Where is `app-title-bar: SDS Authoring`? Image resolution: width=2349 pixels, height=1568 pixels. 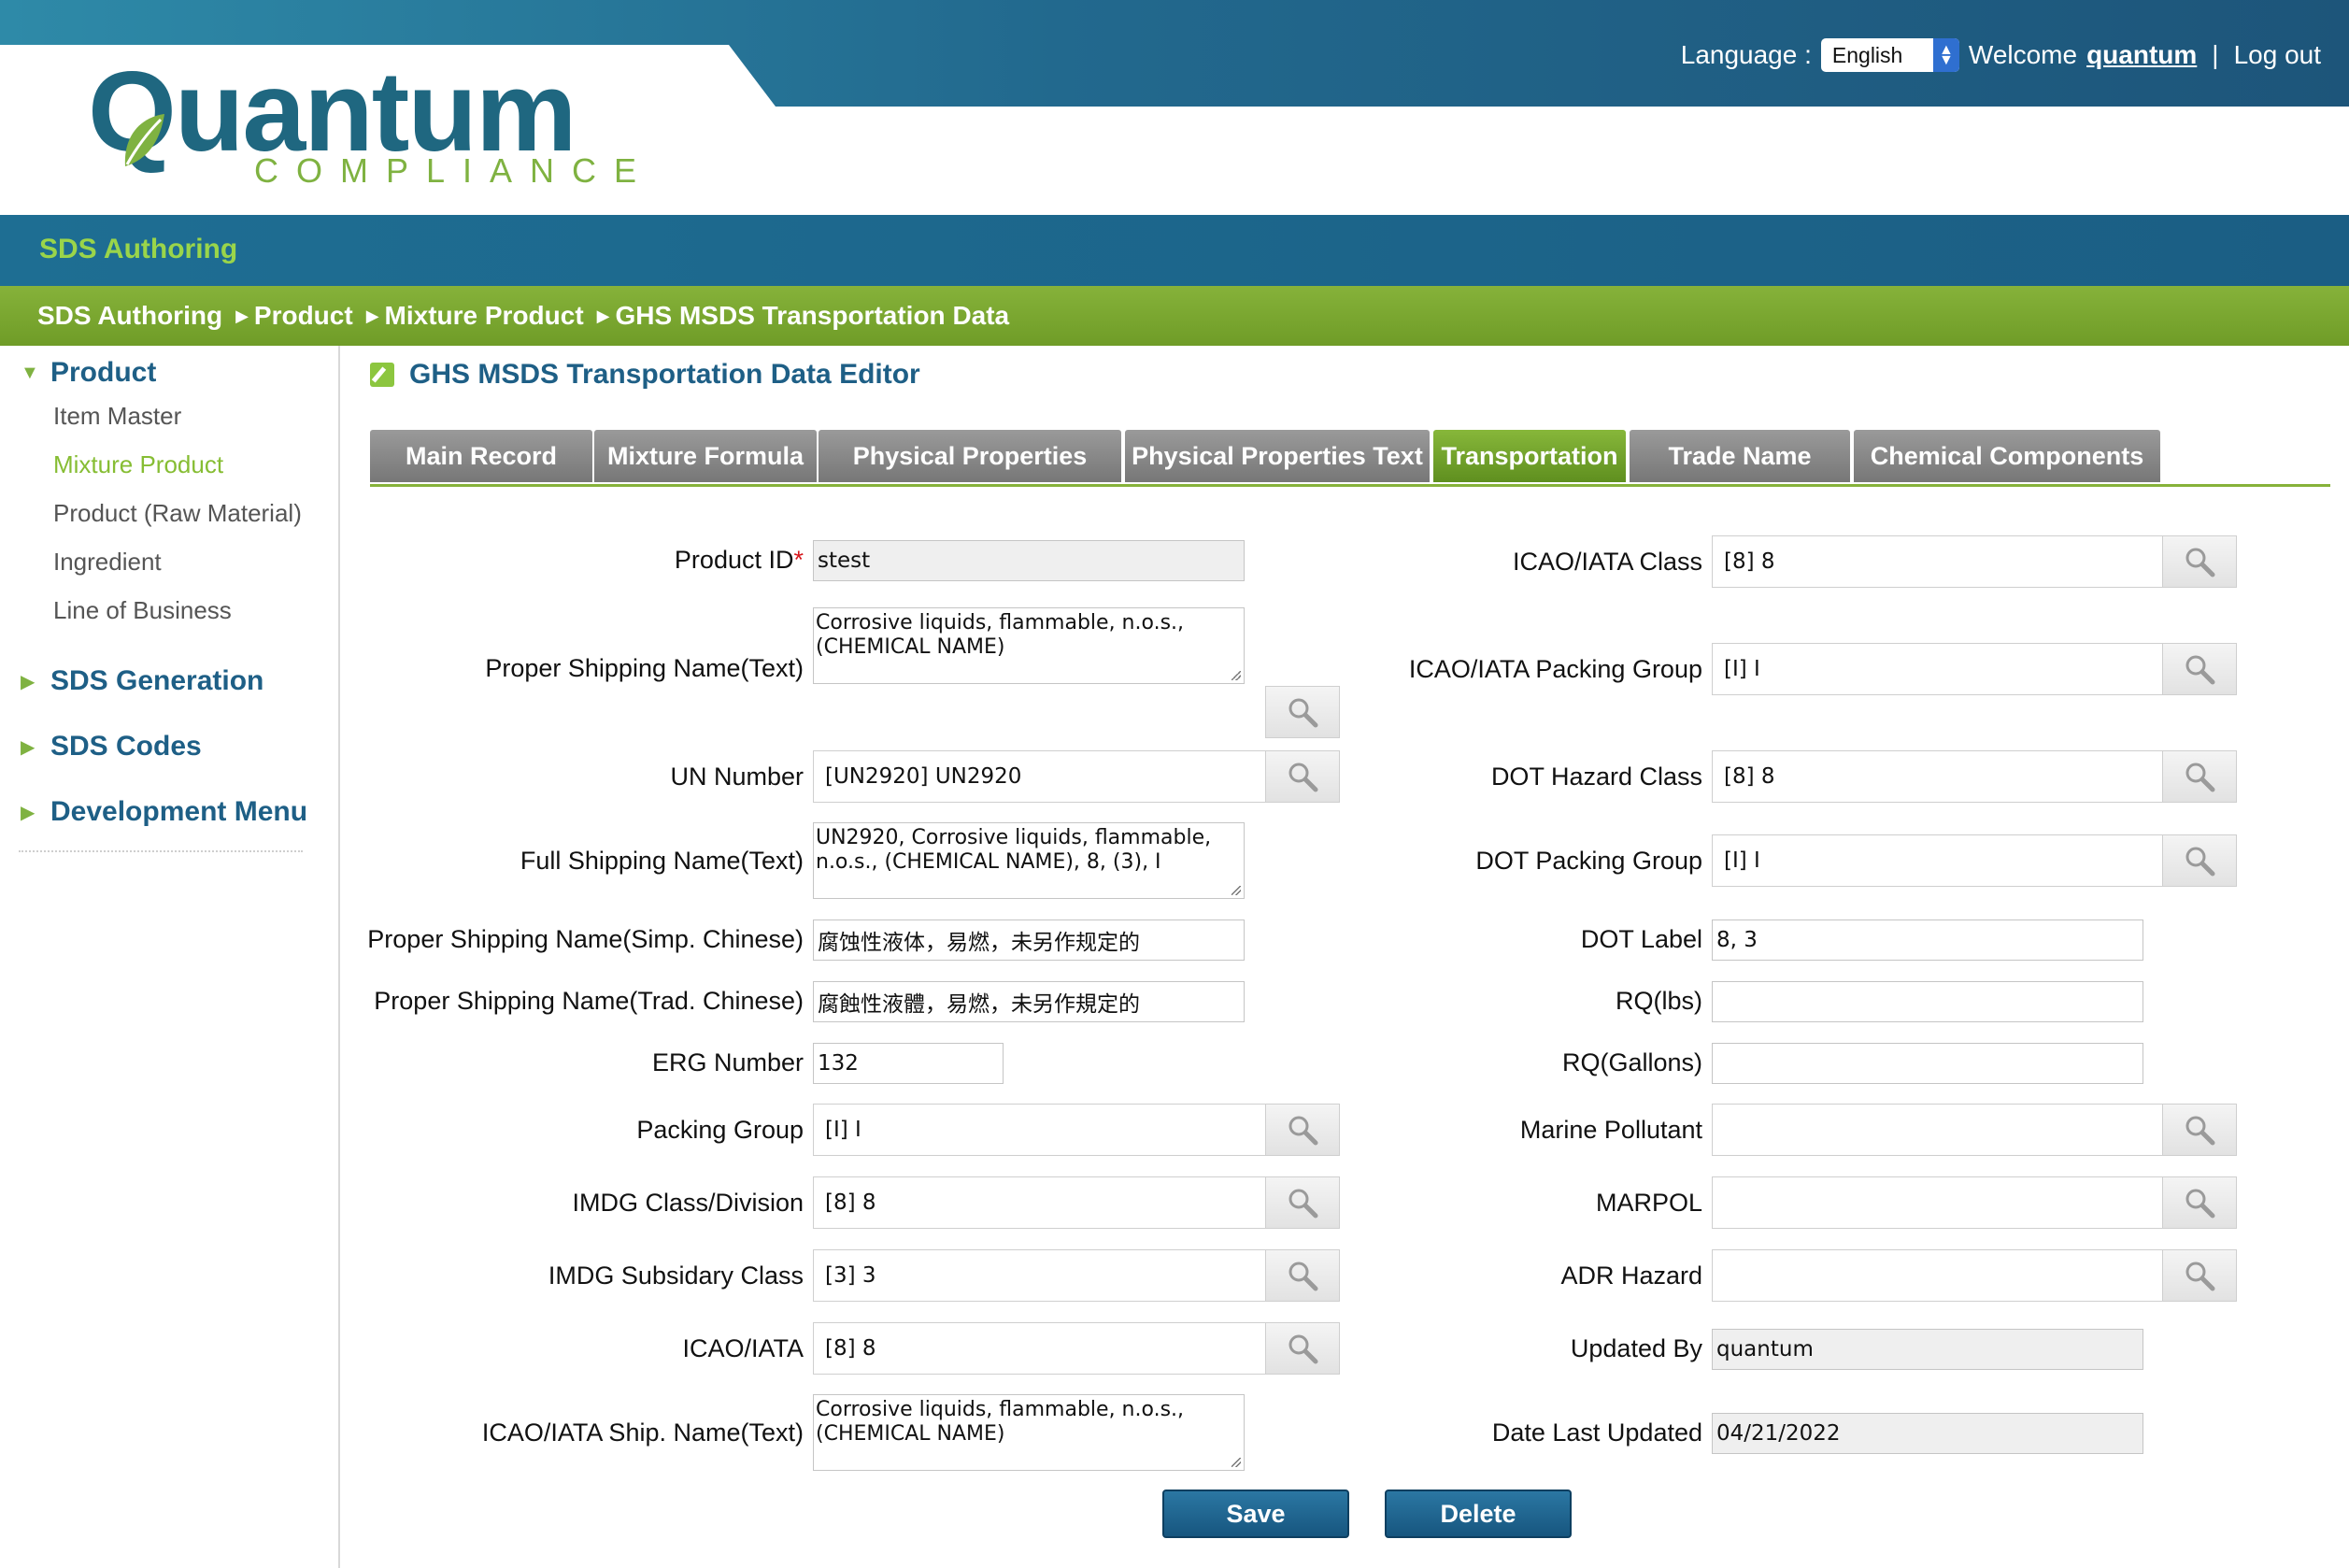 app-title-bar: SDS Authoring is located at coordinates (1174, 251).